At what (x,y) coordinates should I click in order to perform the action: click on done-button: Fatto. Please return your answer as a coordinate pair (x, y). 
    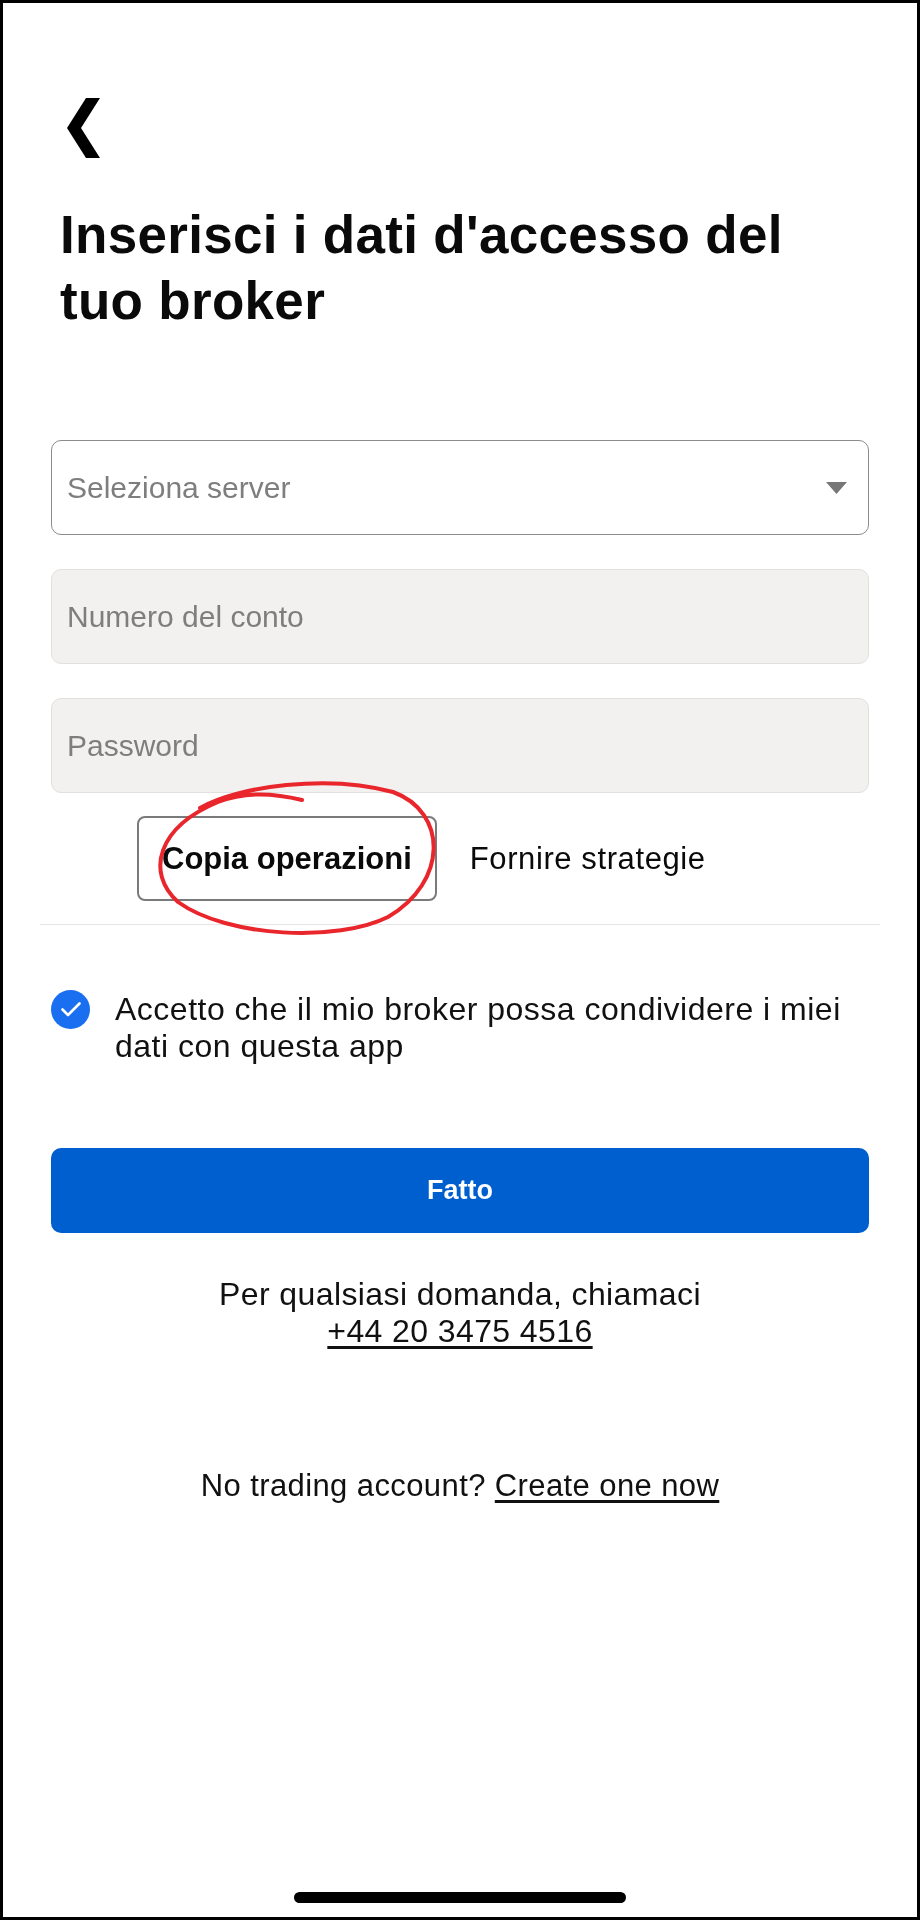
    Looking at the image, I should click on (460, 1190).